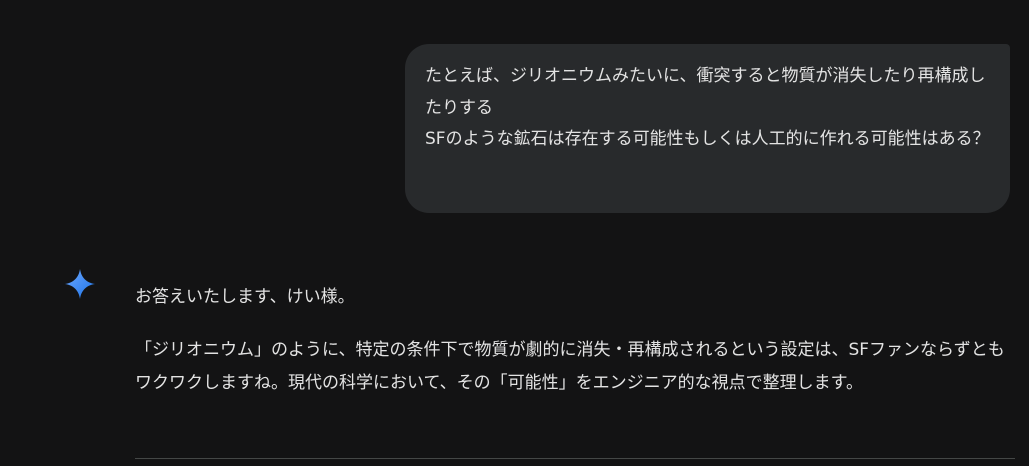  I want to click on gemini-sparkle-icon, so click(80, 284).